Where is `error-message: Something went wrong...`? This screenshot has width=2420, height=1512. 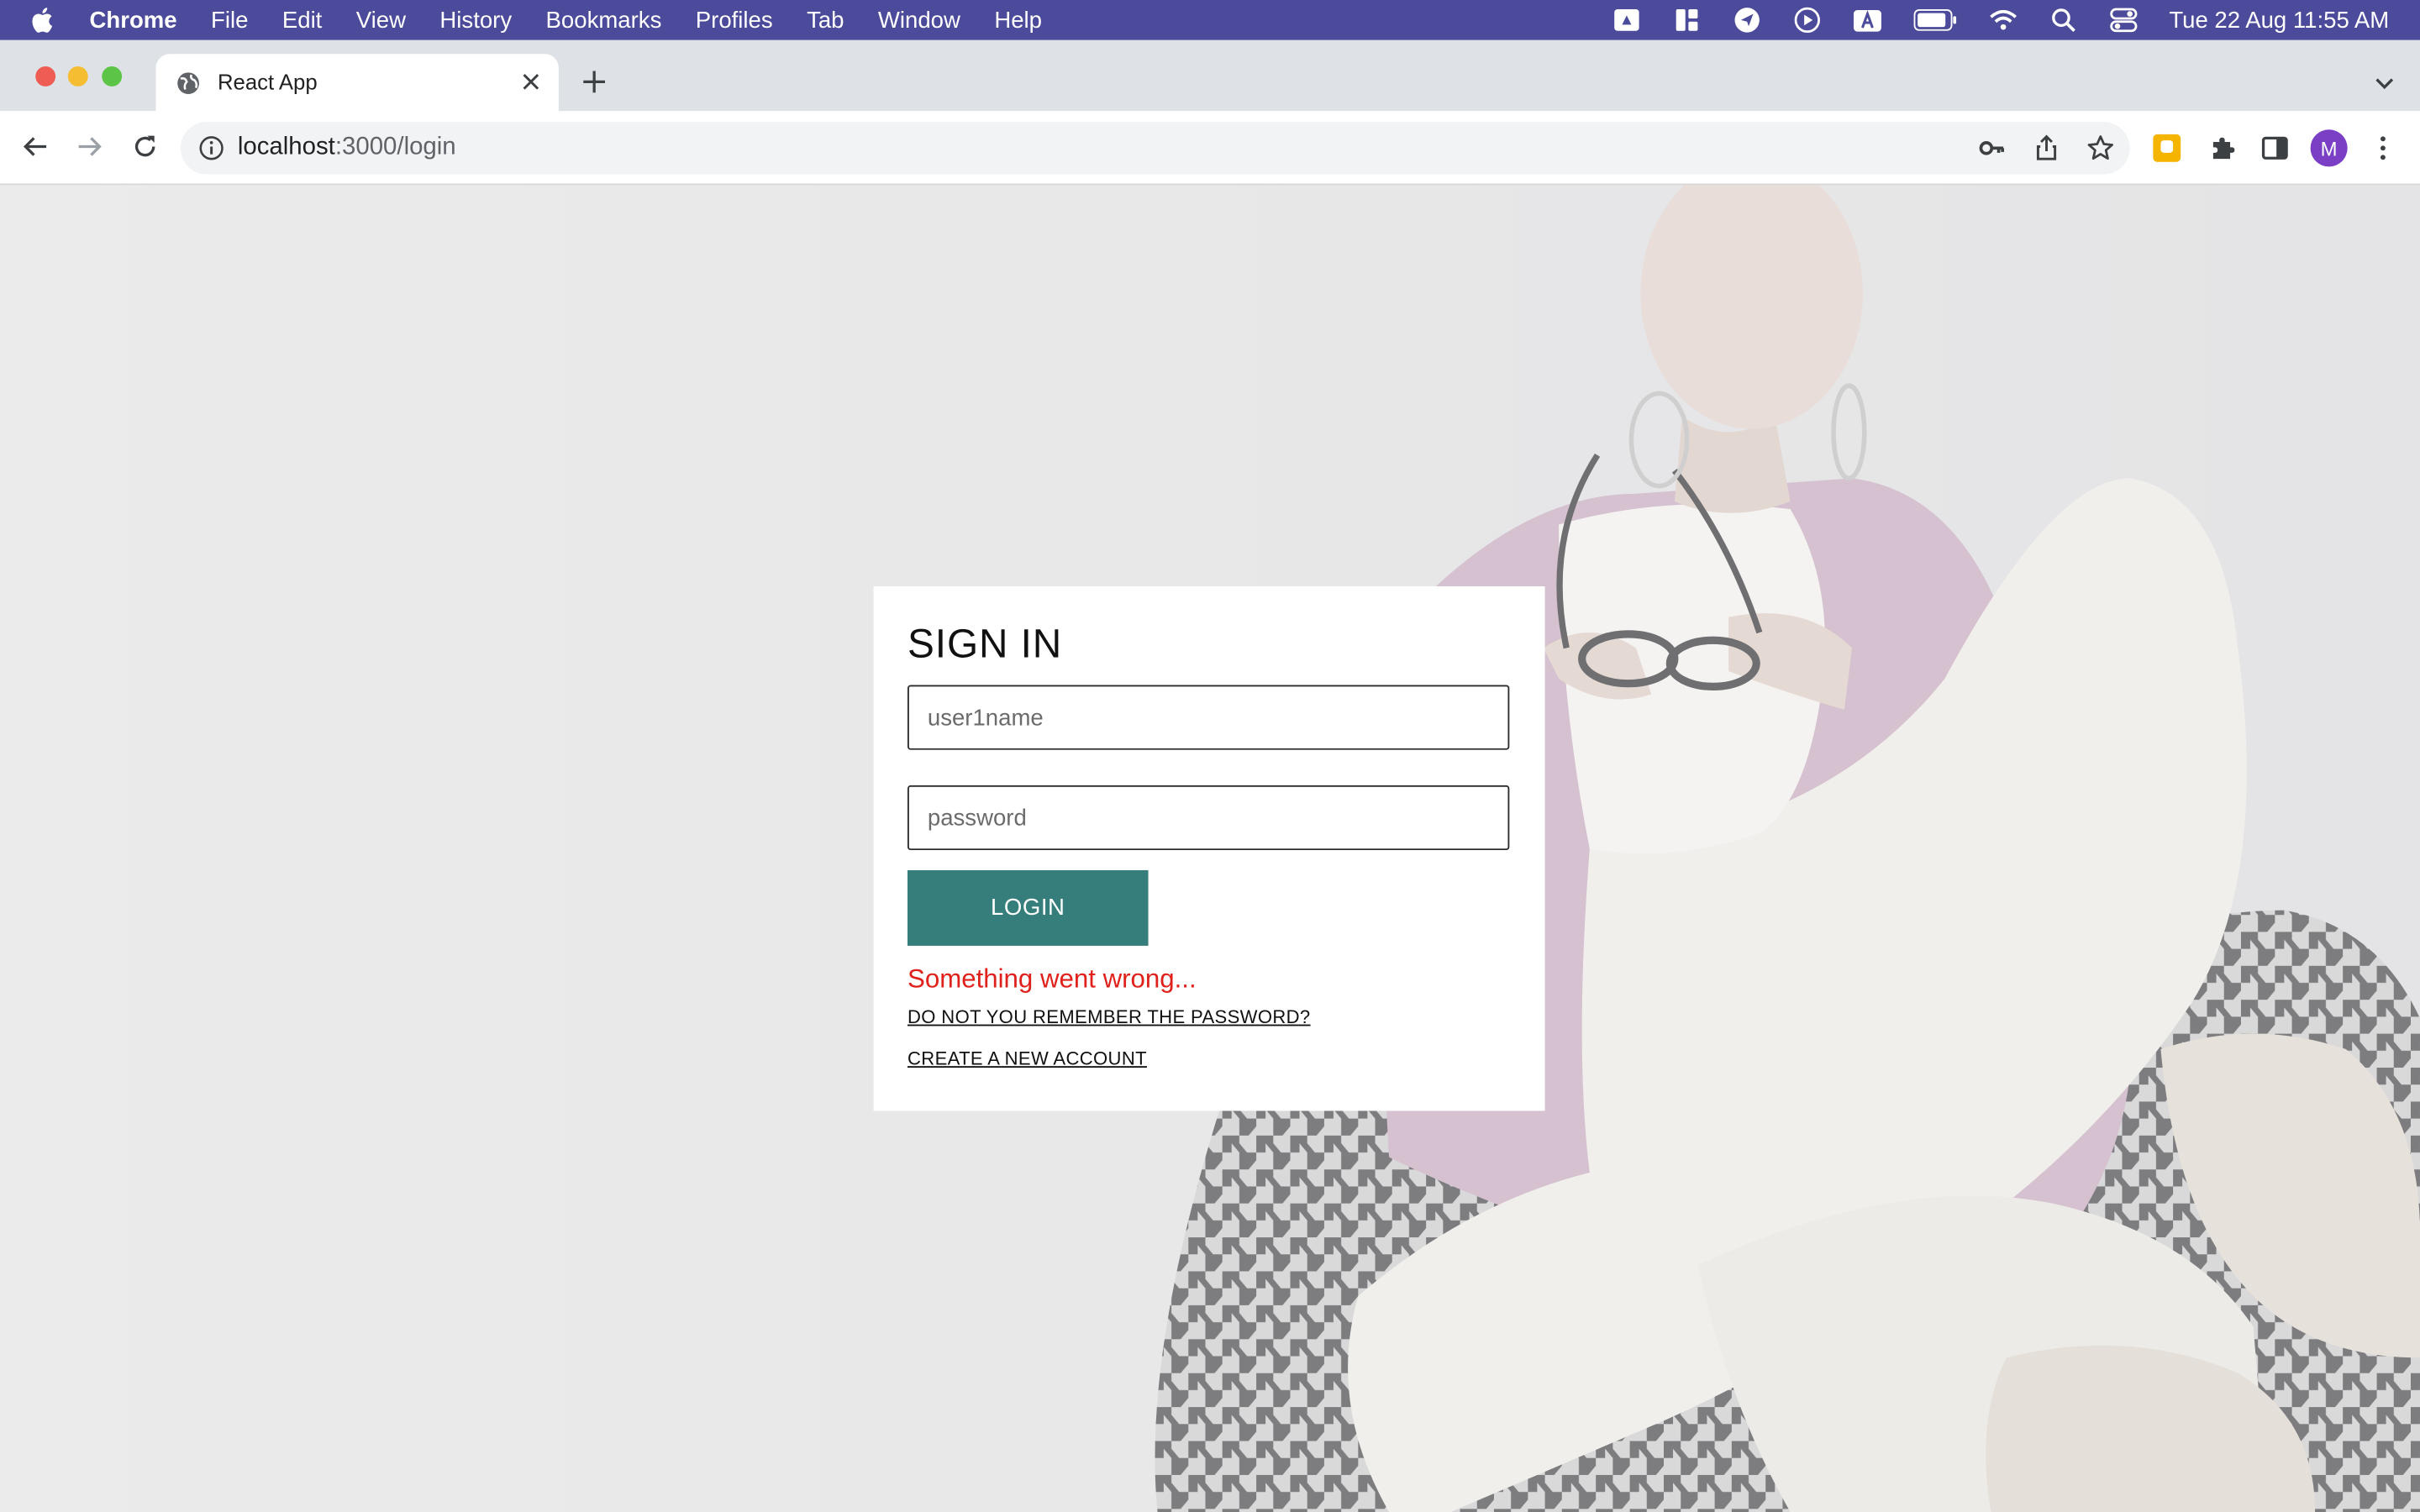 error-message: Something went wrong... is located at coordinates (1052, 978).